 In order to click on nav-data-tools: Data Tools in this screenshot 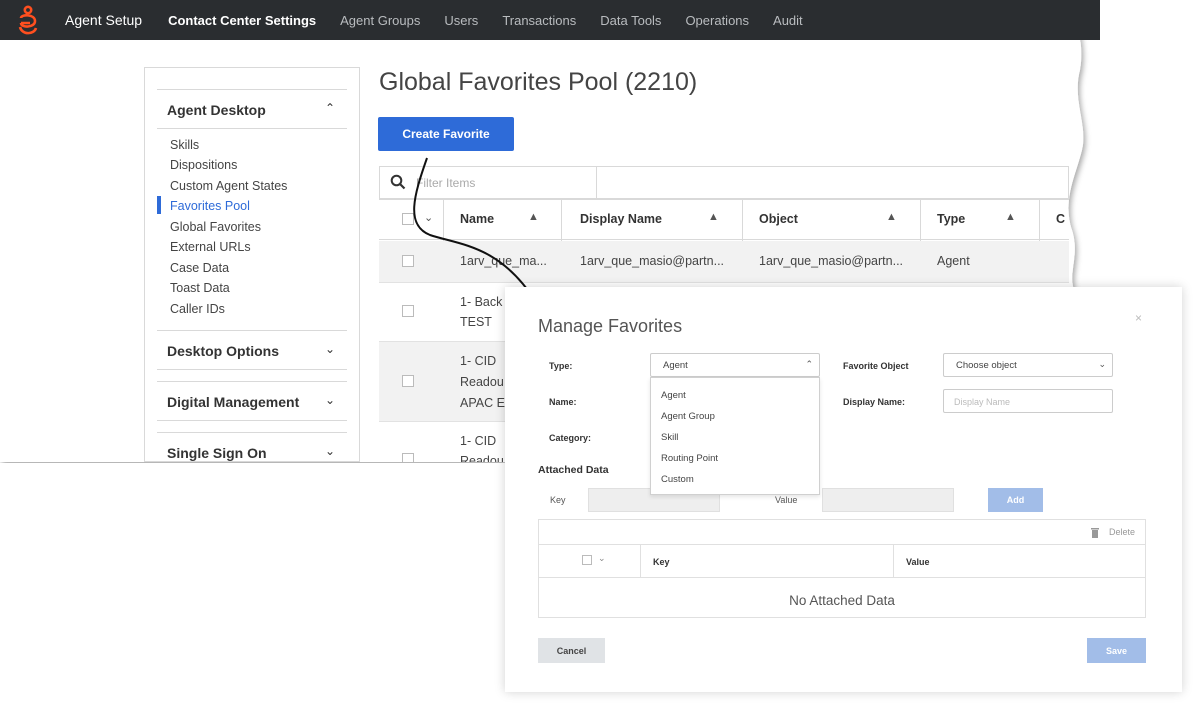, I will do `click(630, 20)`.